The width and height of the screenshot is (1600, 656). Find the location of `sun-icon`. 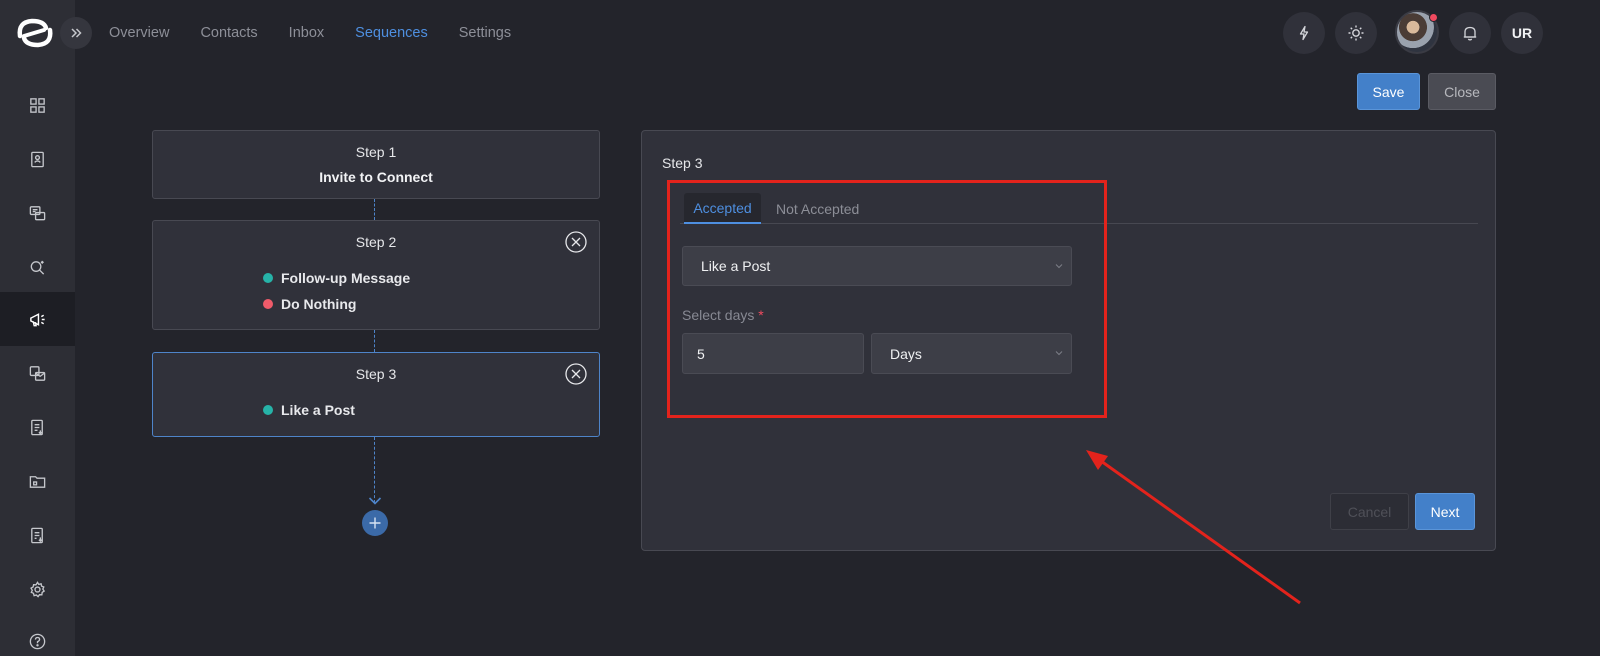

sun-icon is located at coordinates (1356, 33).